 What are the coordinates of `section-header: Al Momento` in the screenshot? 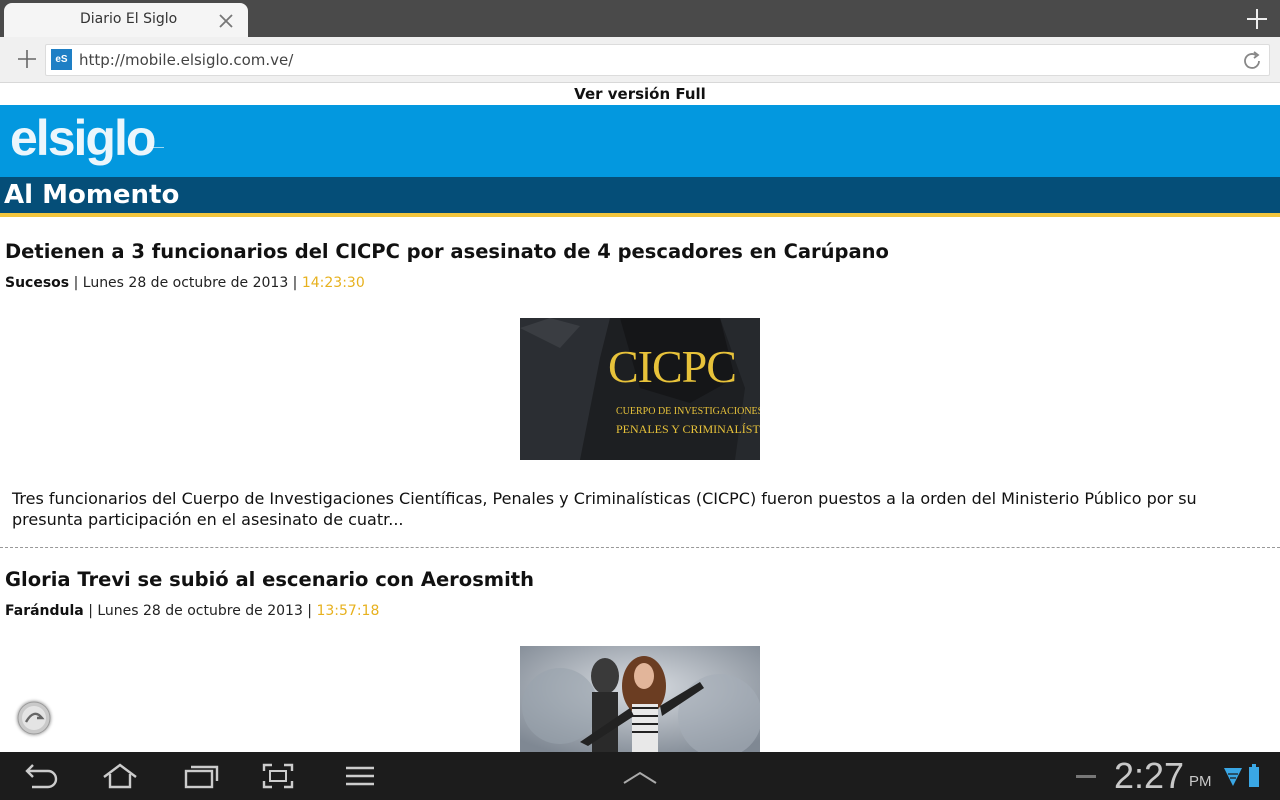 It's located at (640, 197).